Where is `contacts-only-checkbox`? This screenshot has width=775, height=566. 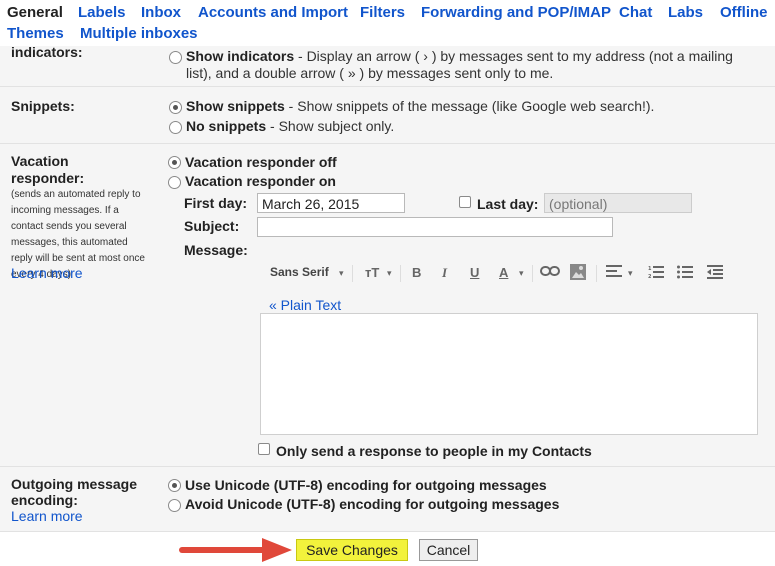 contacts-only-checkbox is located at coordinates (264, 449).